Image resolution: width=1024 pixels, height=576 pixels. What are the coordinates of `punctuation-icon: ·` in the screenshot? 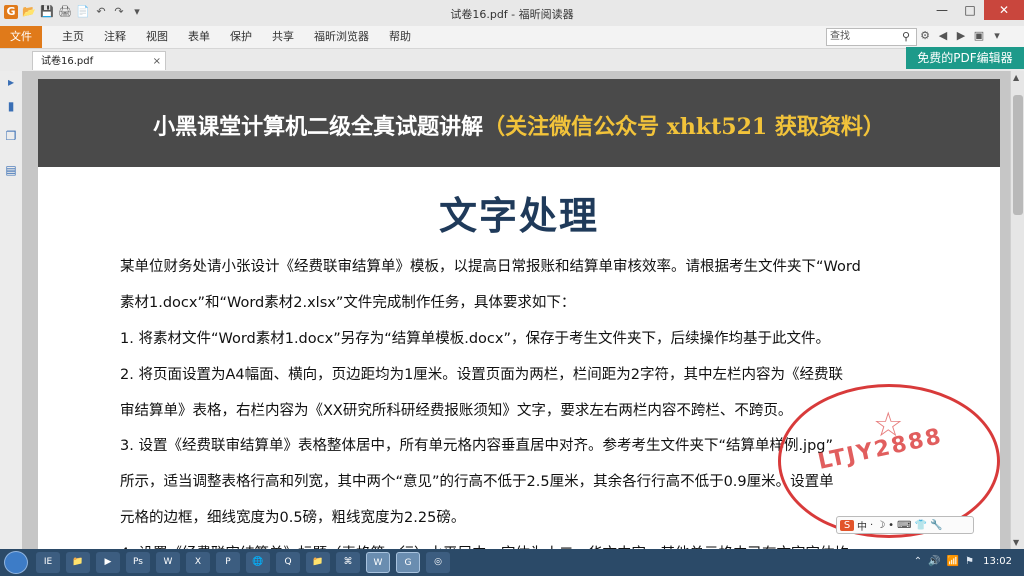 It's located at (871, 525).